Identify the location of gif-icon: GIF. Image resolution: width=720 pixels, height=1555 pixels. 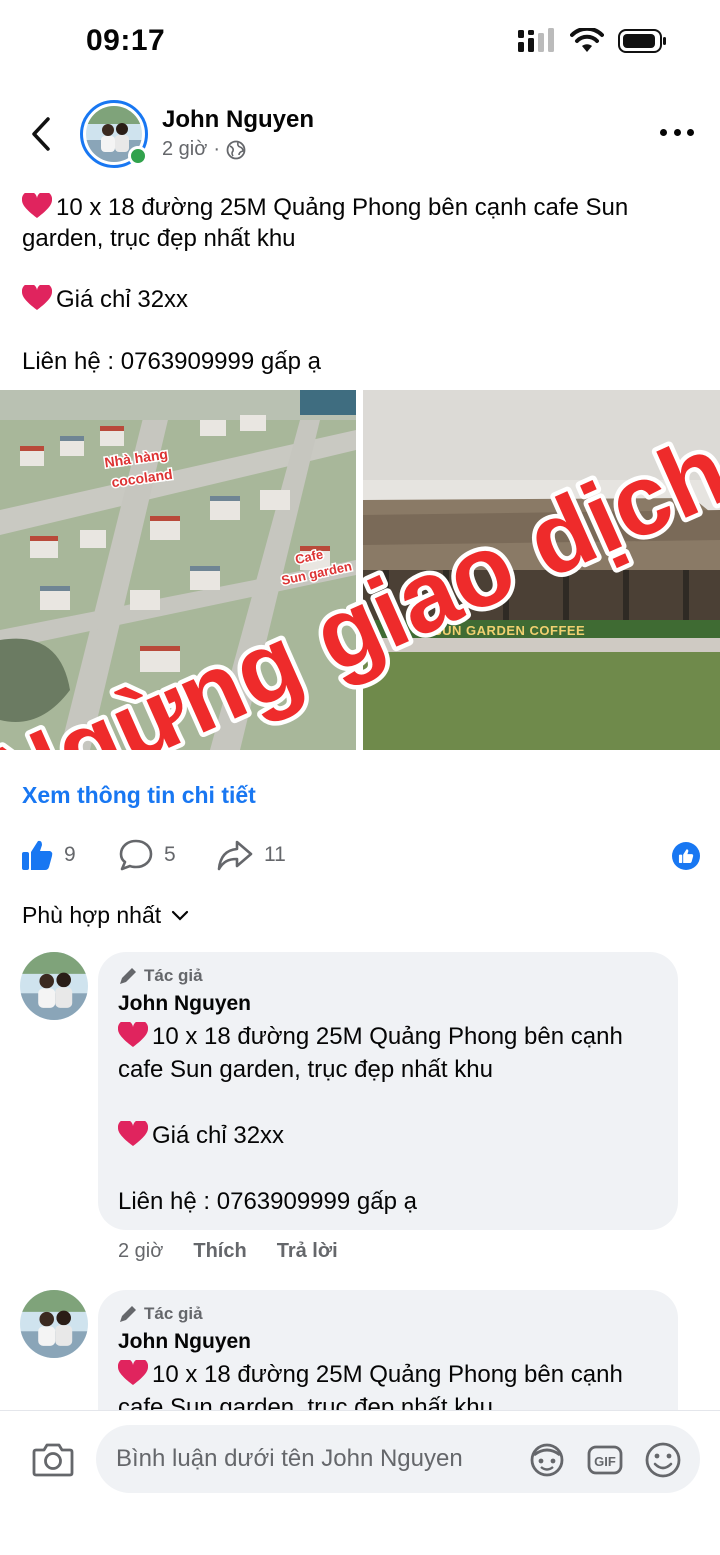
(605, 1460).